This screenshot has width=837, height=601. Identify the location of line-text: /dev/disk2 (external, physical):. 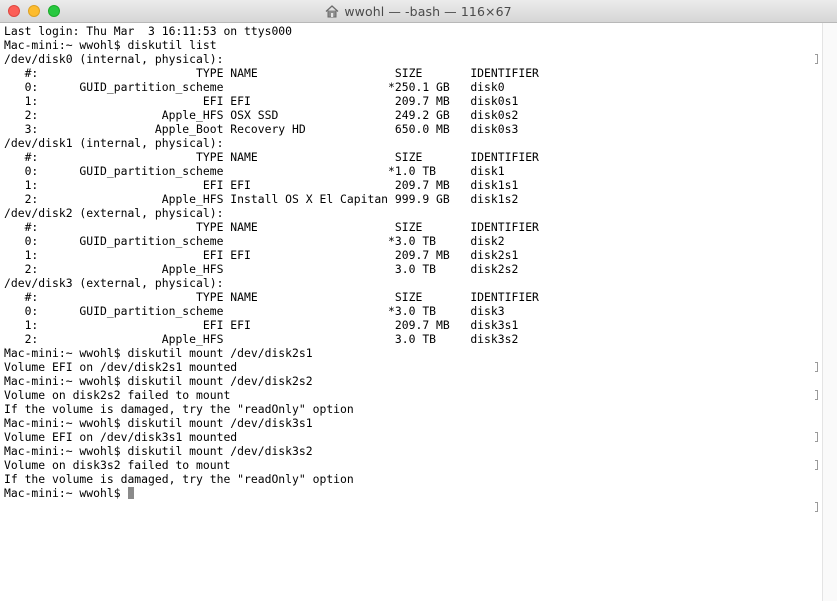
(114, 213).